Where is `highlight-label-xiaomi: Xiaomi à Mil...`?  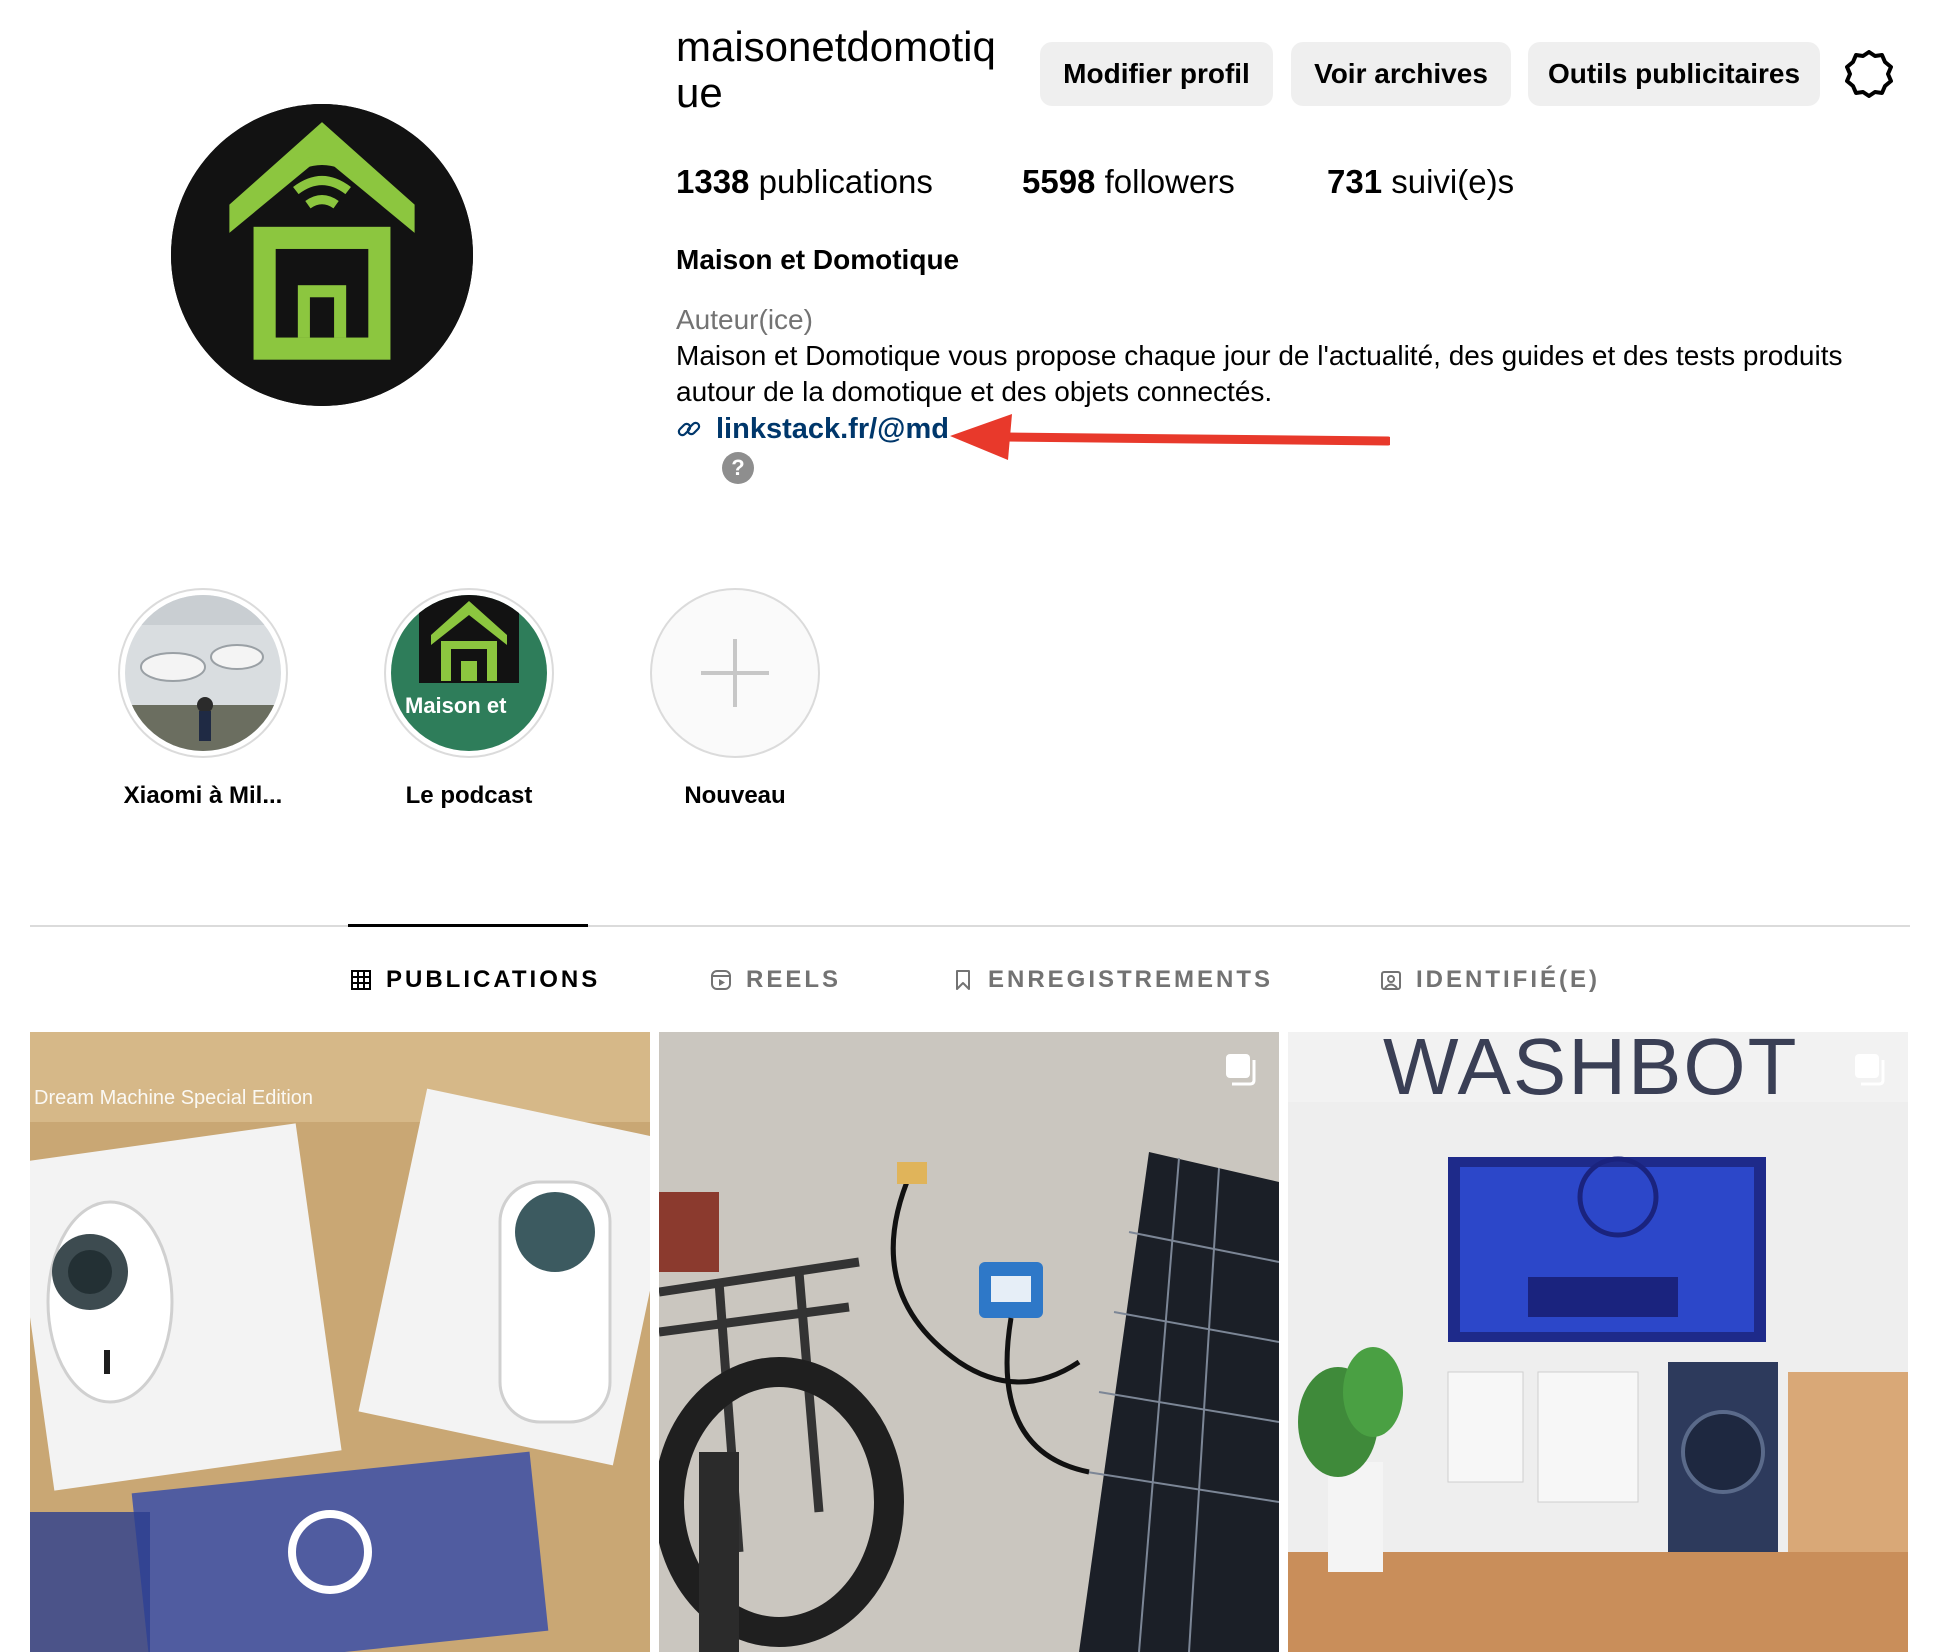
highlight-label-xiaomi: Xiaomi à Mil... is located at coordinates (203, 795).